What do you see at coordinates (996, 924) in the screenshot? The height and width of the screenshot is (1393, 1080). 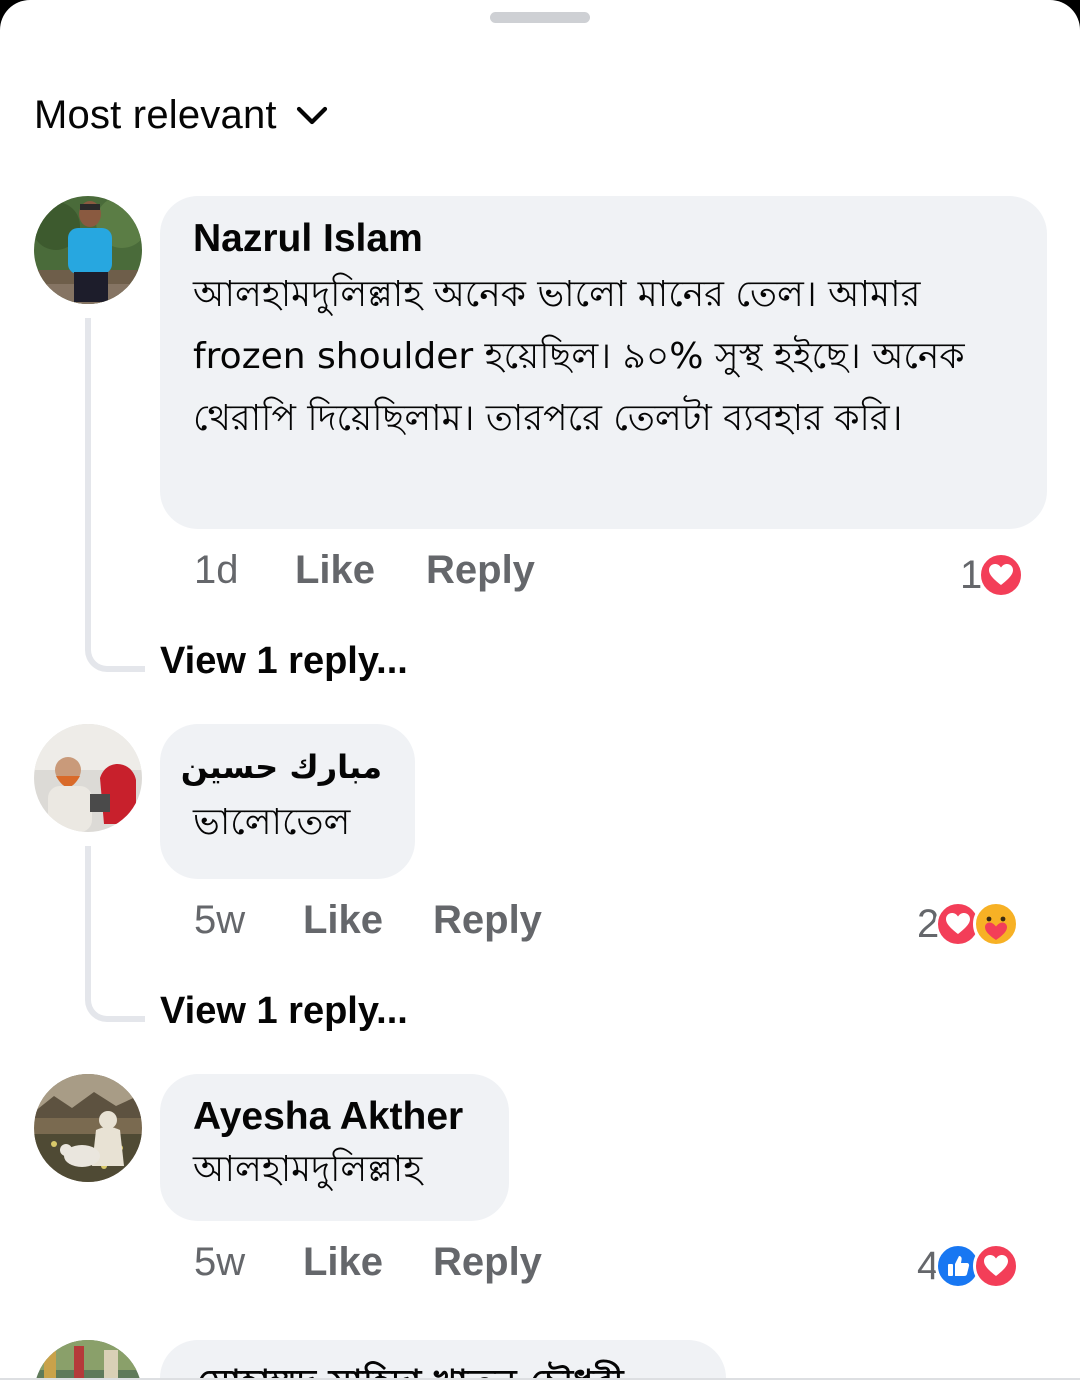 I see `care-icon` at bounding box center [996, 924].